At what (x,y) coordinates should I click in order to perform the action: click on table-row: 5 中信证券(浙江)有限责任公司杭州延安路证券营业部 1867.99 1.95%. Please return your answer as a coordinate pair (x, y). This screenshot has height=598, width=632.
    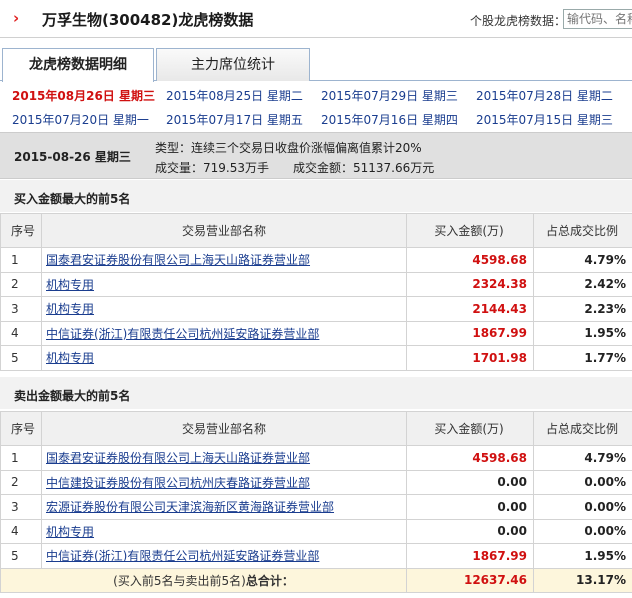
    Looking at the image, I should click on (316, 556).